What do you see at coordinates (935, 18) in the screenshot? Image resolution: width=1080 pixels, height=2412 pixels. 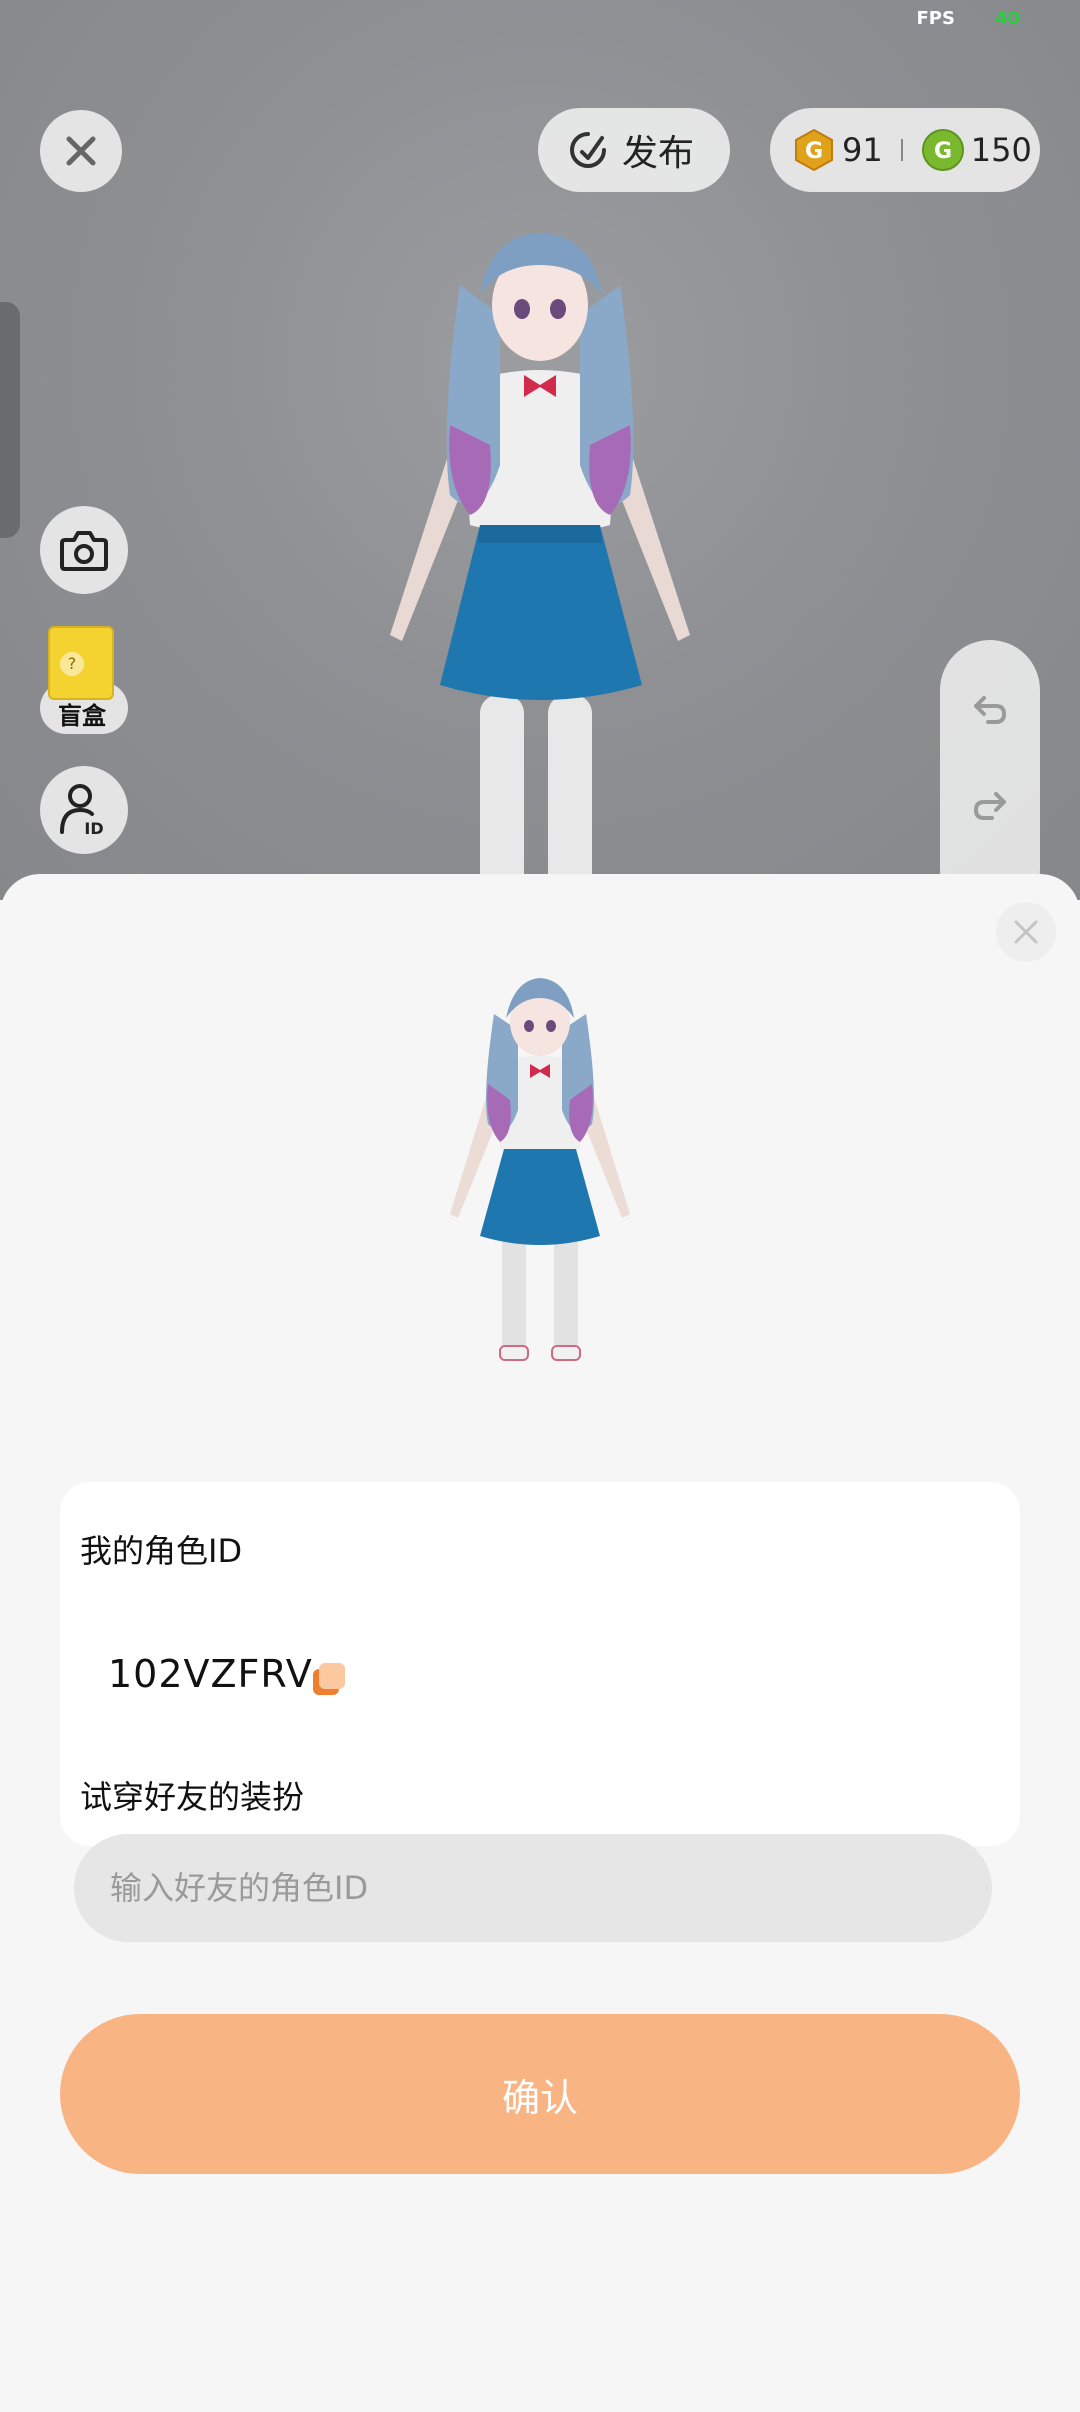 I see `fps-label: FPS` at bounding box center [935, 18].